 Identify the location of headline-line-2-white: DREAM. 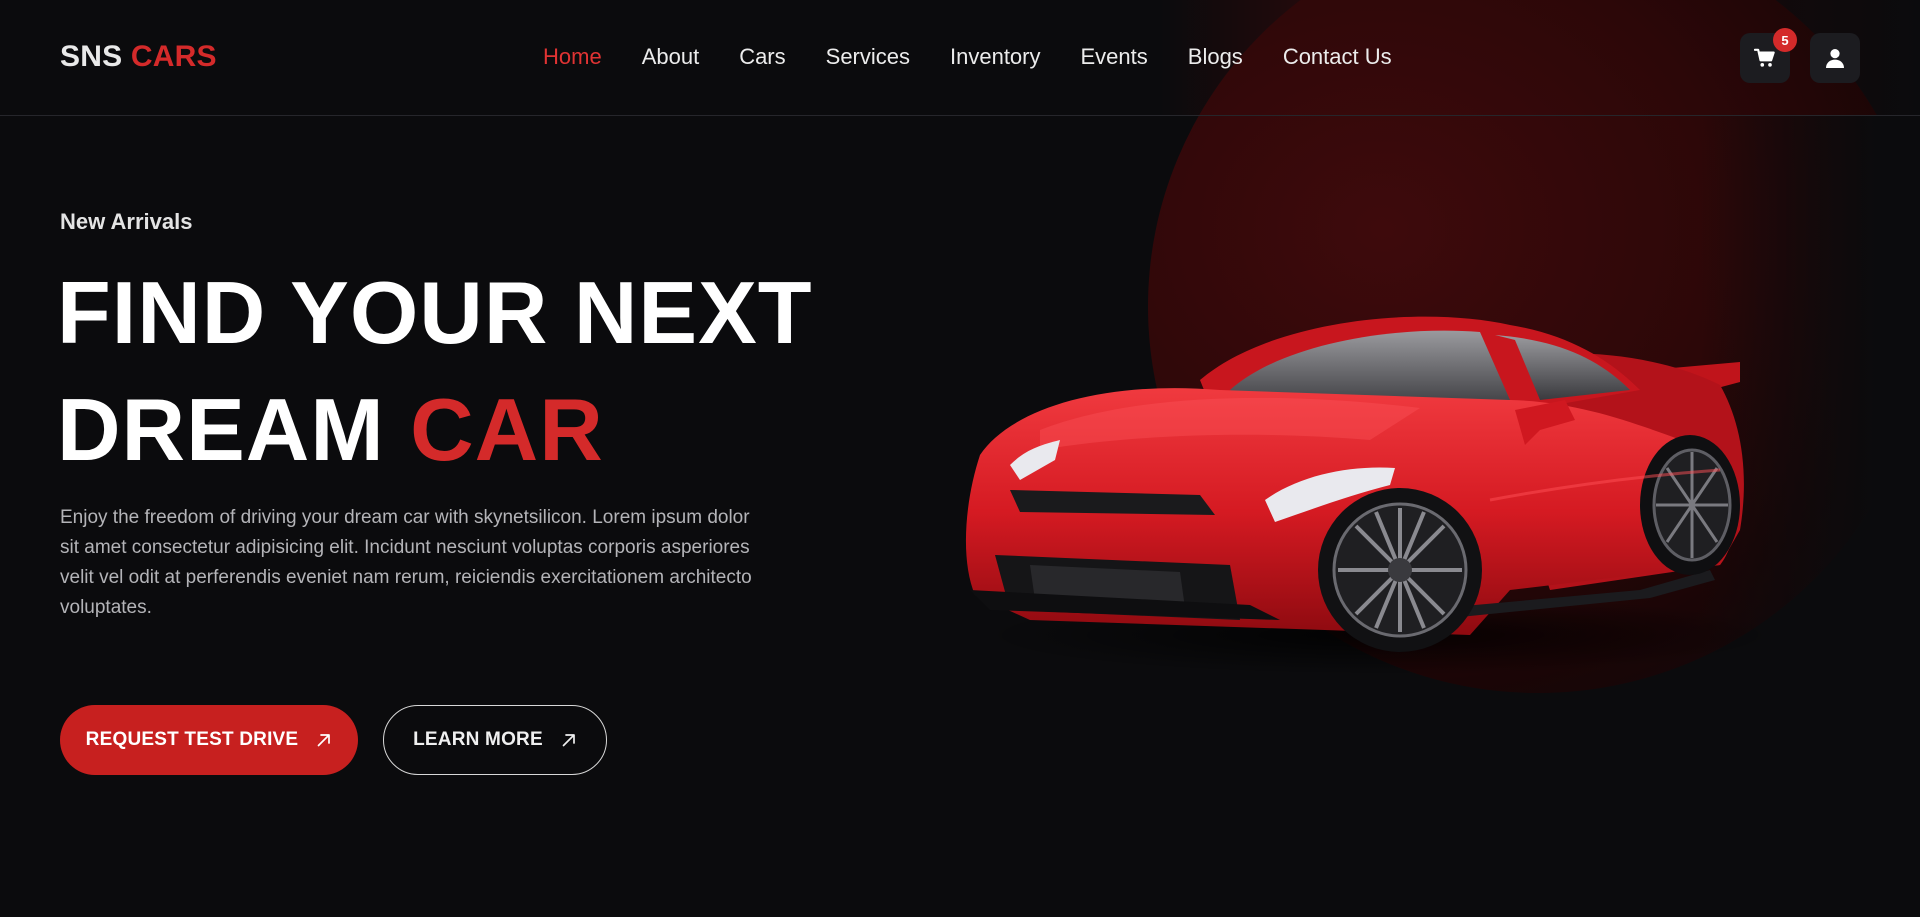
(221, 429).